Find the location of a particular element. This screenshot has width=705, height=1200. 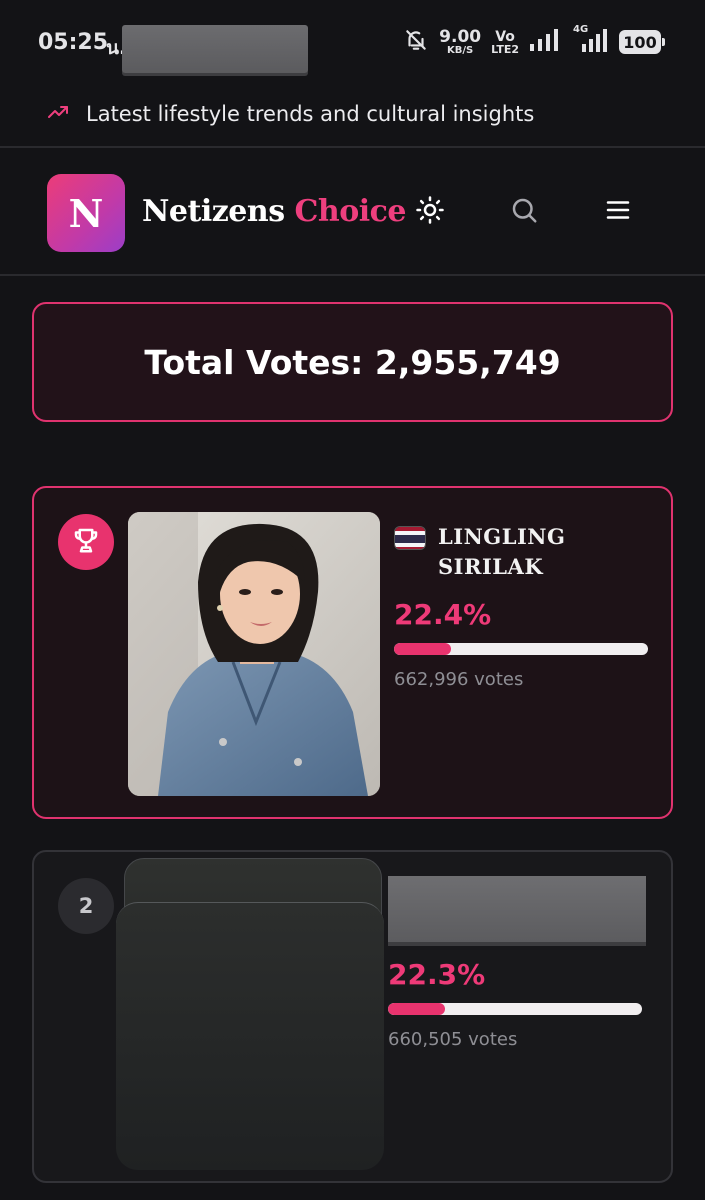

trending-up-icon is located at coordinates (58, 114).